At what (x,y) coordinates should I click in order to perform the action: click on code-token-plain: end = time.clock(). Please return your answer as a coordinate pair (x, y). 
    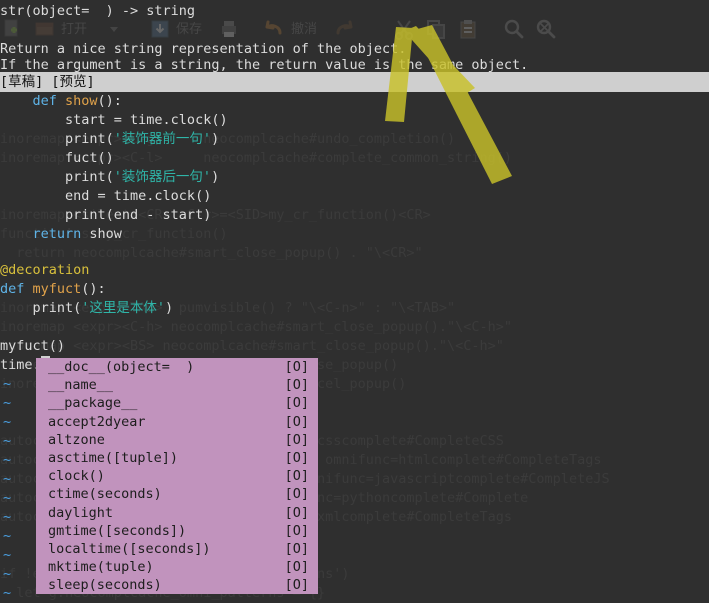
    Looking at the image, I should click on (106, 196).